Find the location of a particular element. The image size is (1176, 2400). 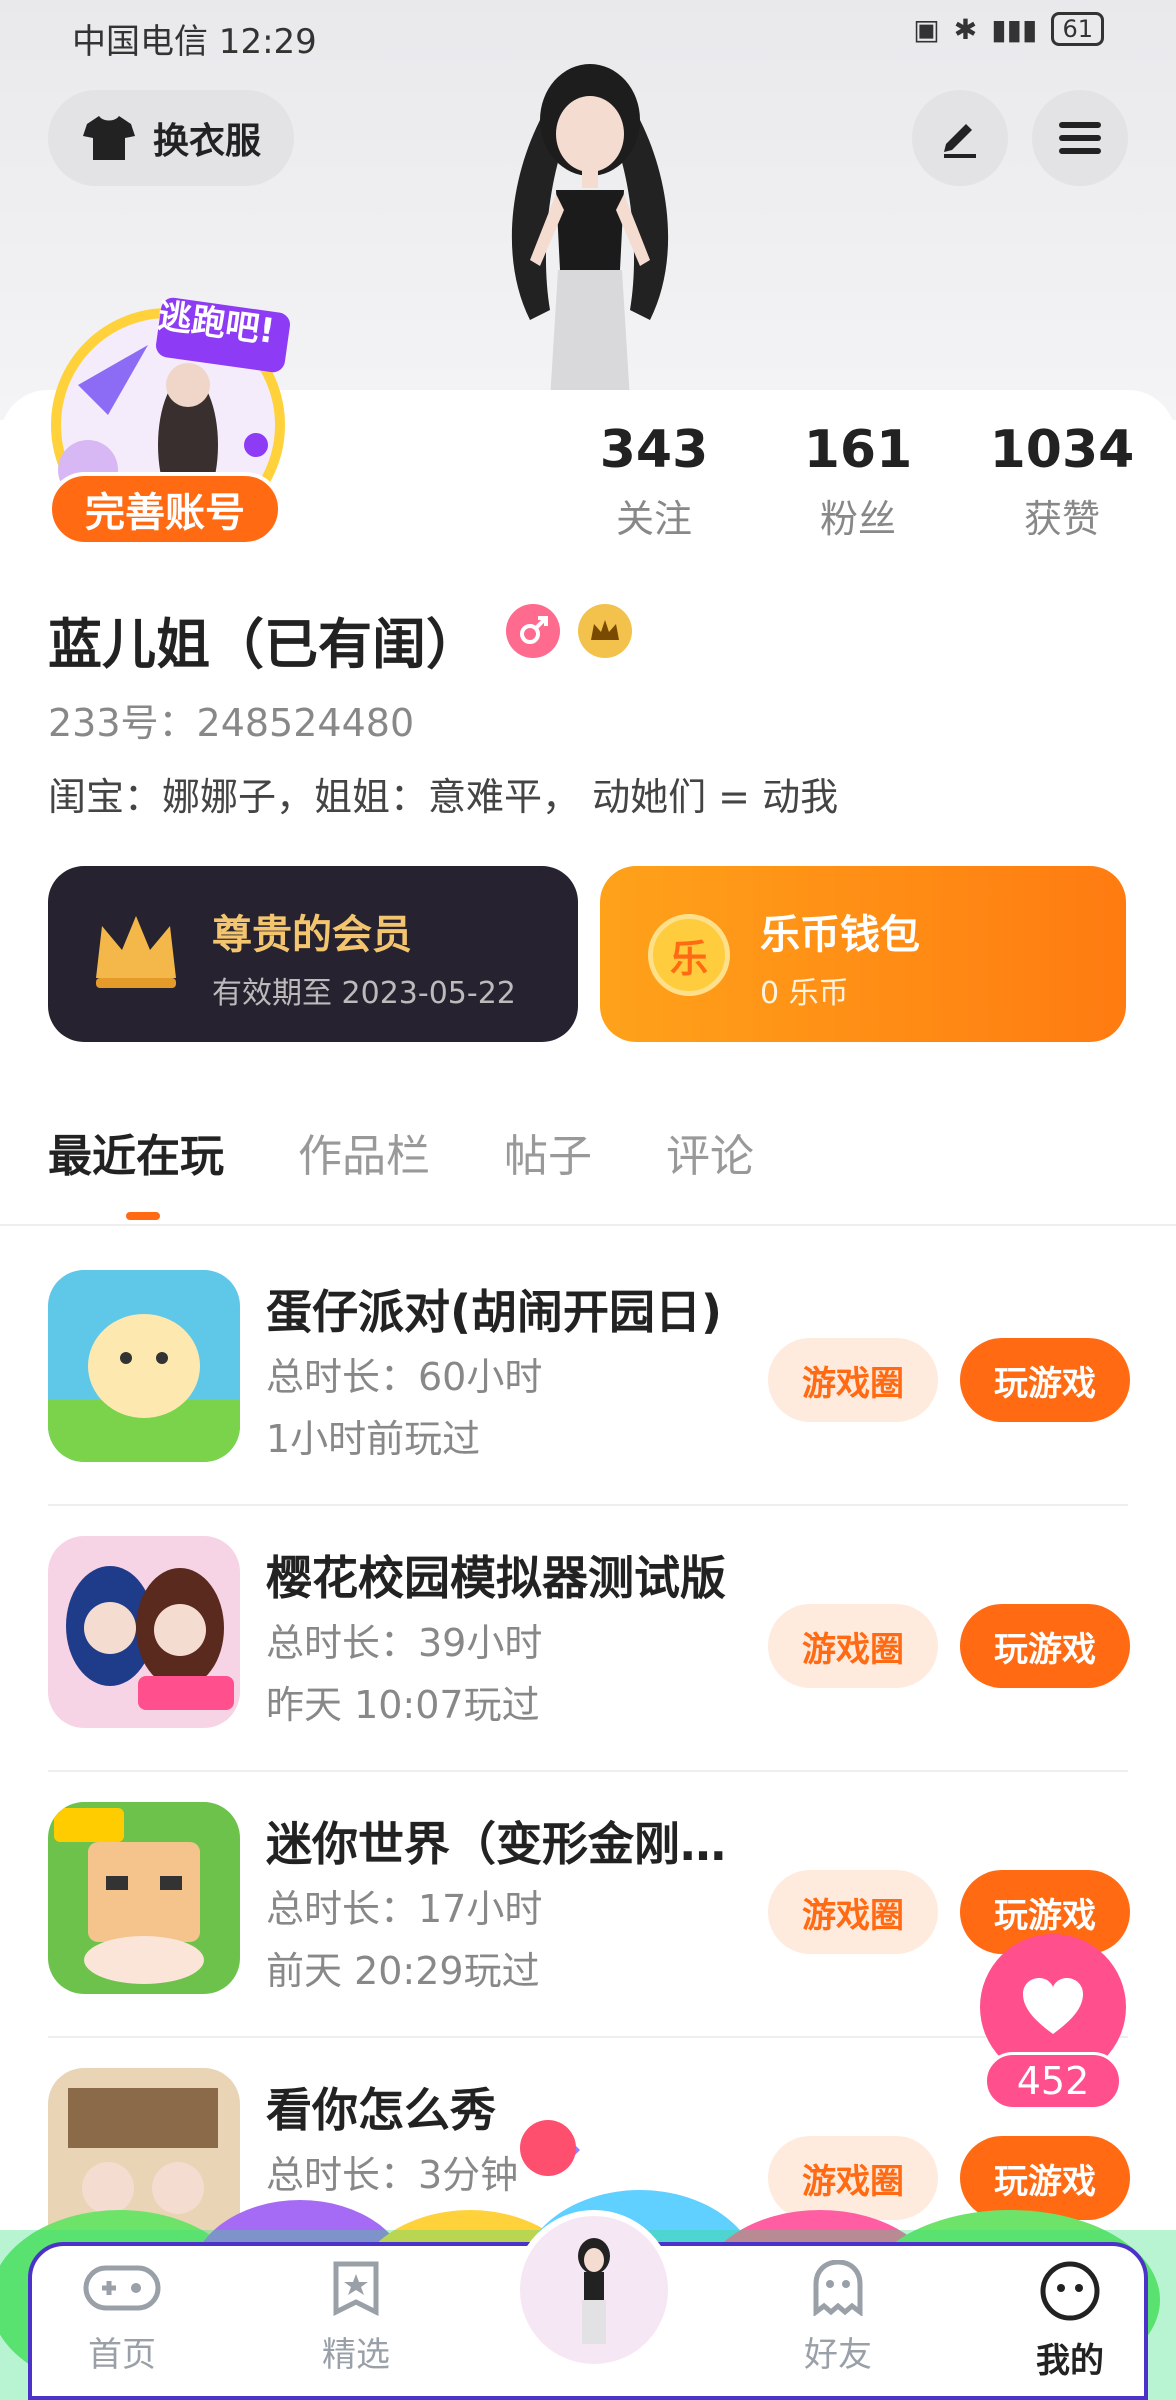

divider is located at coordinates (588, 1225).